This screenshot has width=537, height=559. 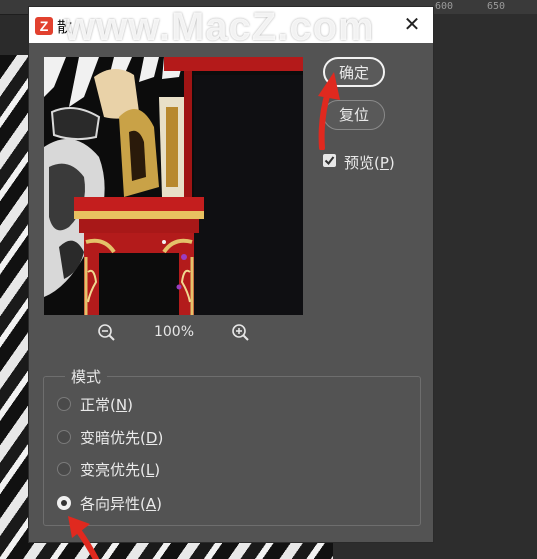 What do you see at coordinates (412, 24) in the screenshot?
I see `close-icon: ✕` at bounding box center [412, 24].